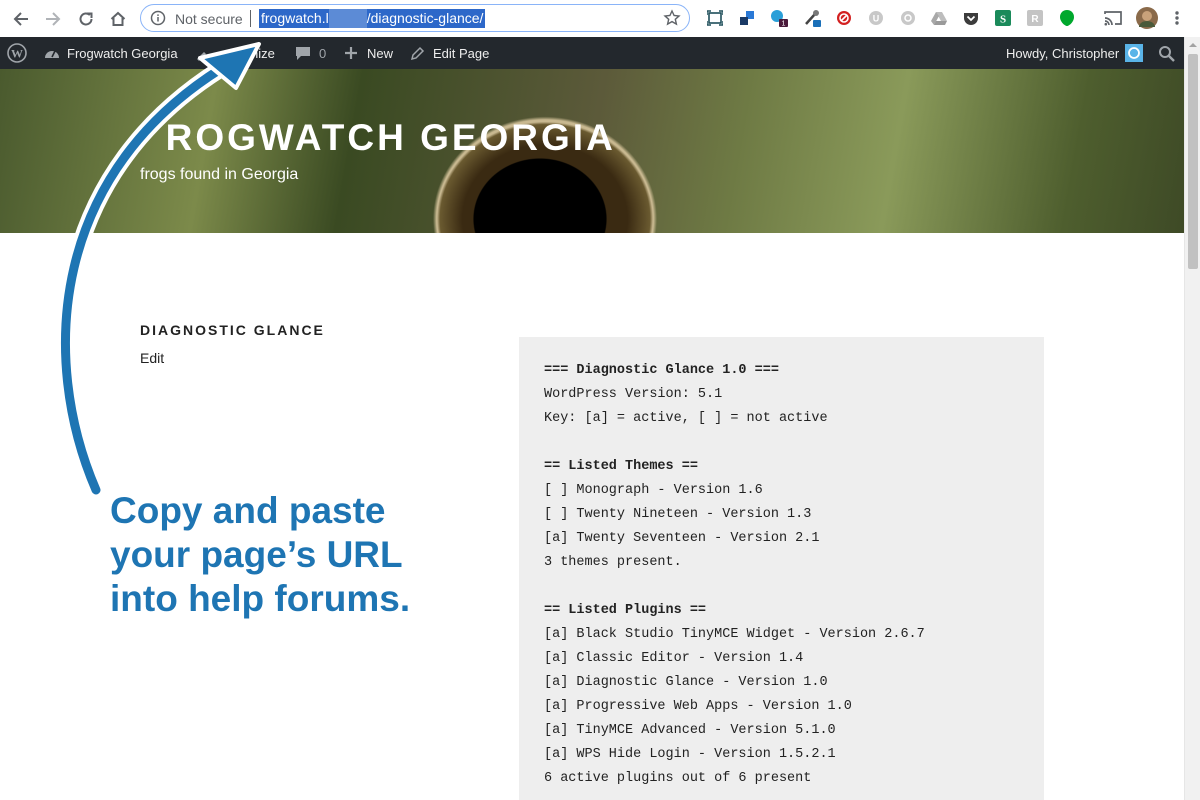 This screenshot has height=800, width=1200. I want to click on callout-line: Copy and paste, so click(248, 510).